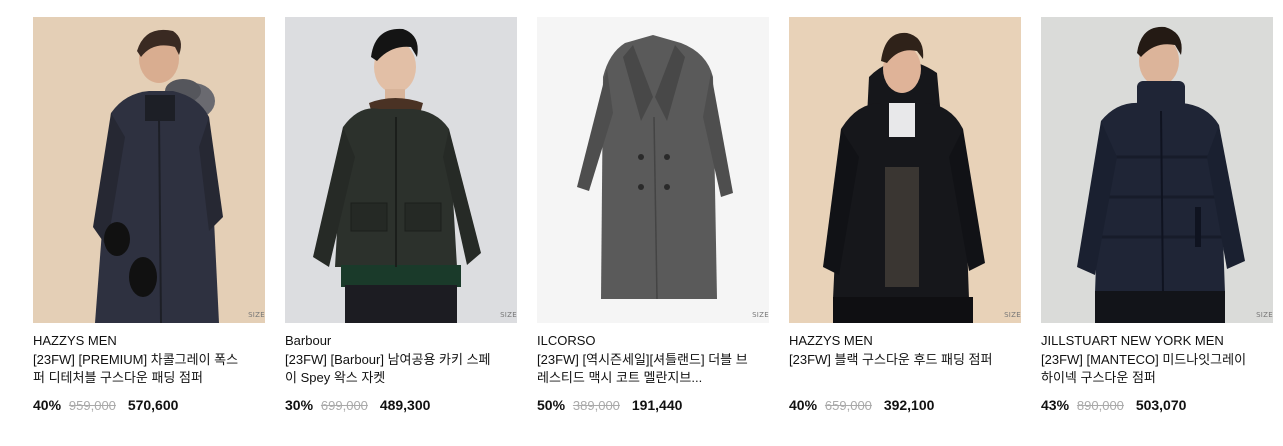 This screenshot has height=446, width=1283. Describe the element at coordinates (657, 405) in the screenshot. I see `sale-price: 191,440` at that location.